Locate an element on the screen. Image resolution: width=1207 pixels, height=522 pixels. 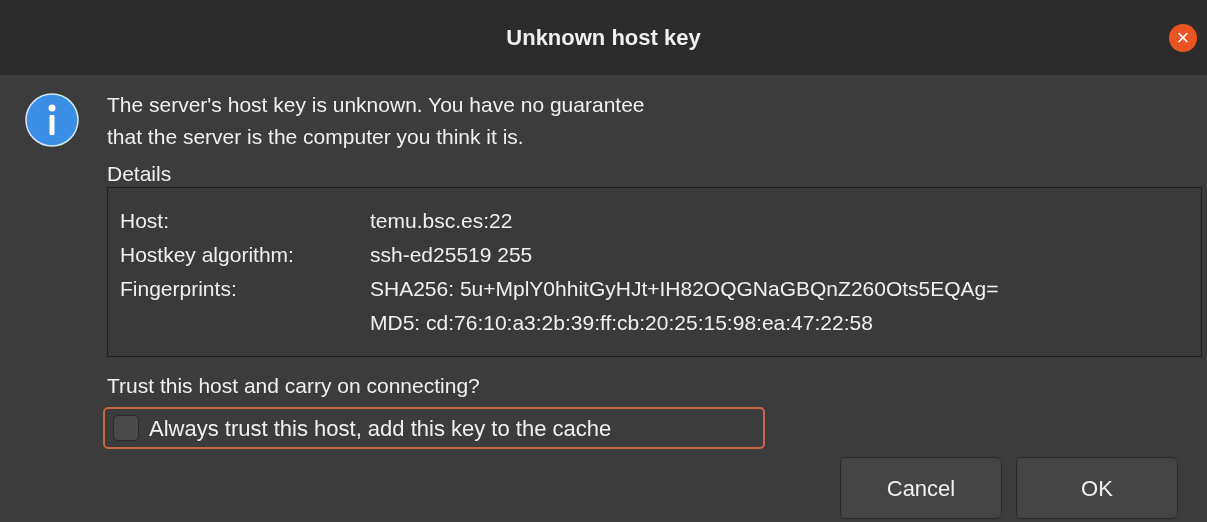
message-text: The server's host key is unknown. You have no guarantee is located at coordinates (376, 105).